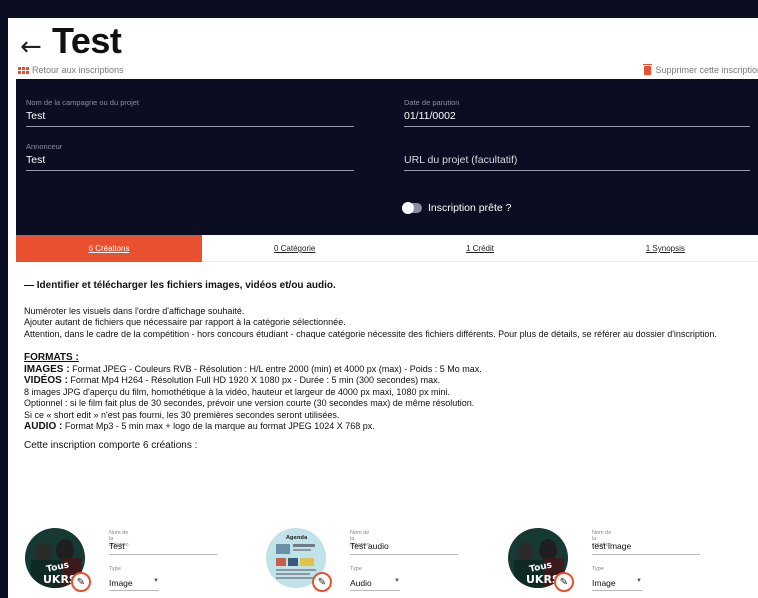 The image size is (758, 598). I want to click on images-label: IMAGES :, so click(47, 369).